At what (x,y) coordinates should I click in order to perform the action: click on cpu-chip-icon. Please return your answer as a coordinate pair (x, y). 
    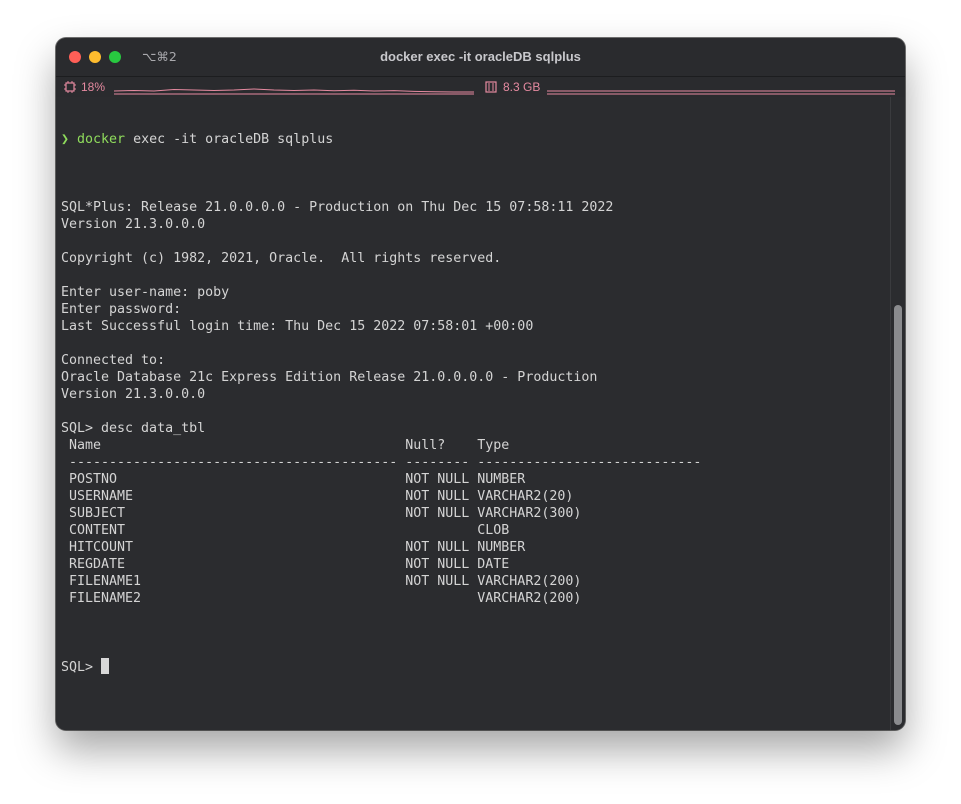
    Looking at the image, I should click on (70, 87).